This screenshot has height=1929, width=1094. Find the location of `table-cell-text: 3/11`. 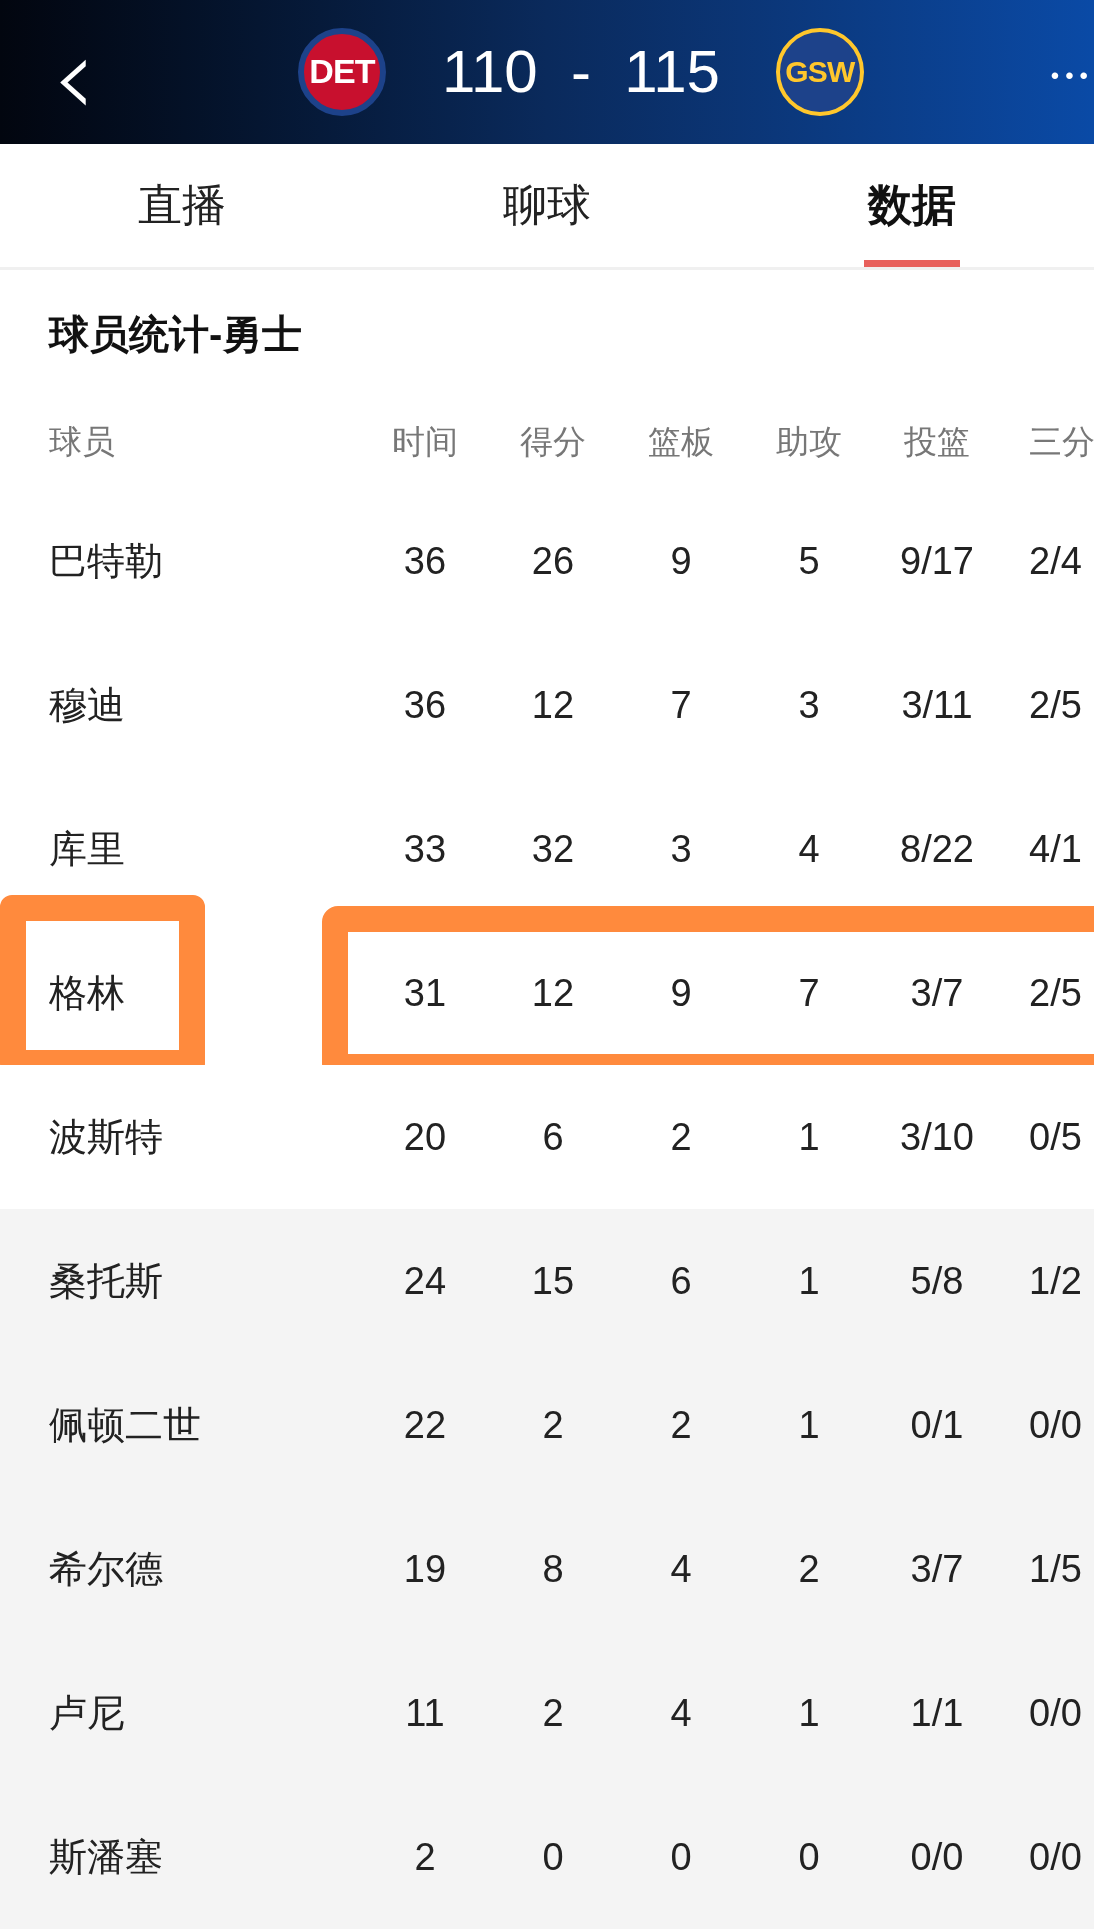

table-cell-text: 3/11 is located at coordinates (937, 705).